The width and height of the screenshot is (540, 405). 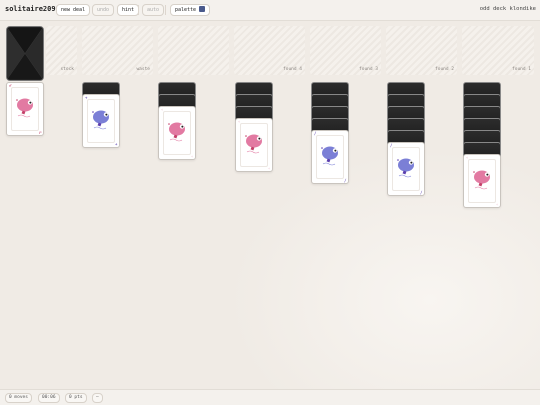 What do you see at coordinates (202, 9) in the screenshot?
I see `palette-swatch-icon` at bounding box center [202, 9].